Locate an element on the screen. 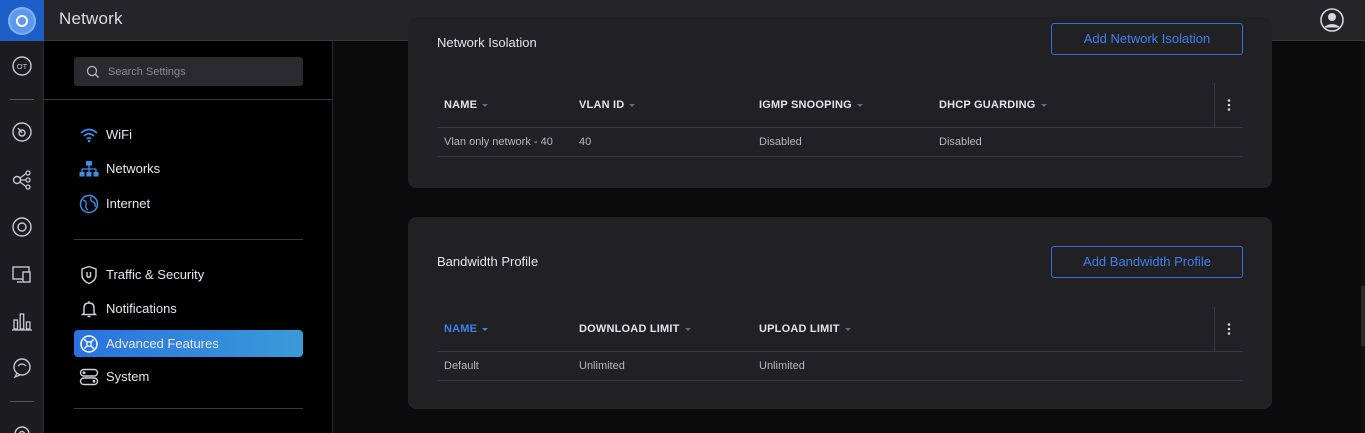 The width and height of the screenshot is (1365, 433). nav-item-wifi: WiFi is located at coordinates (188, 134).